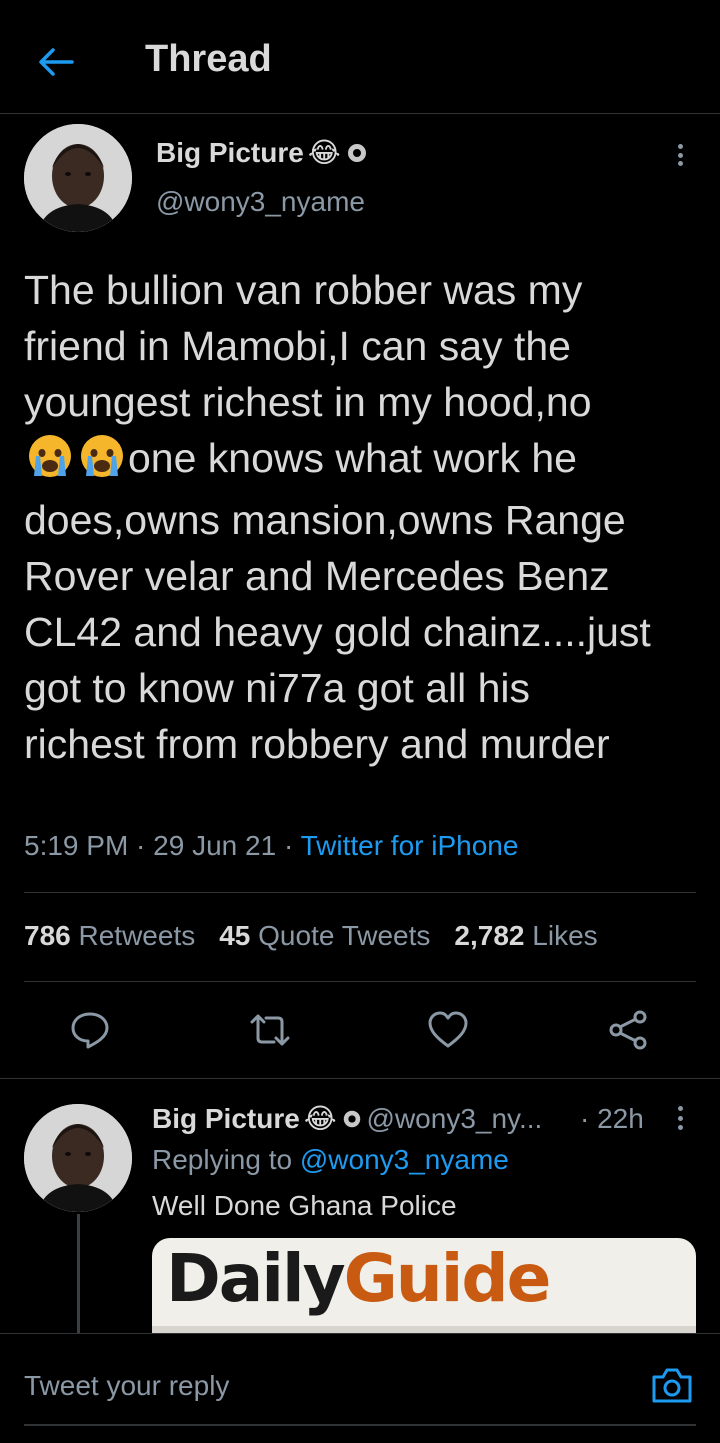  I want to click on likes-stat: 2,782 Likes, so click(525, 936).